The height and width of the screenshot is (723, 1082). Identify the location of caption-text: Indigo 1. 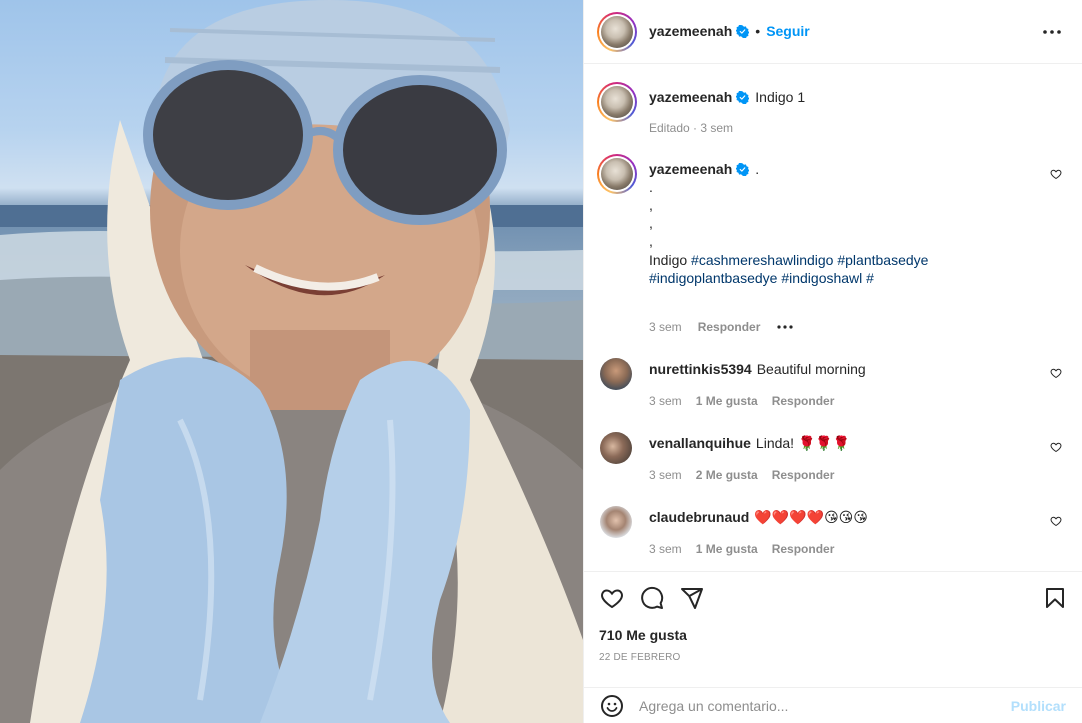
(780, 97).